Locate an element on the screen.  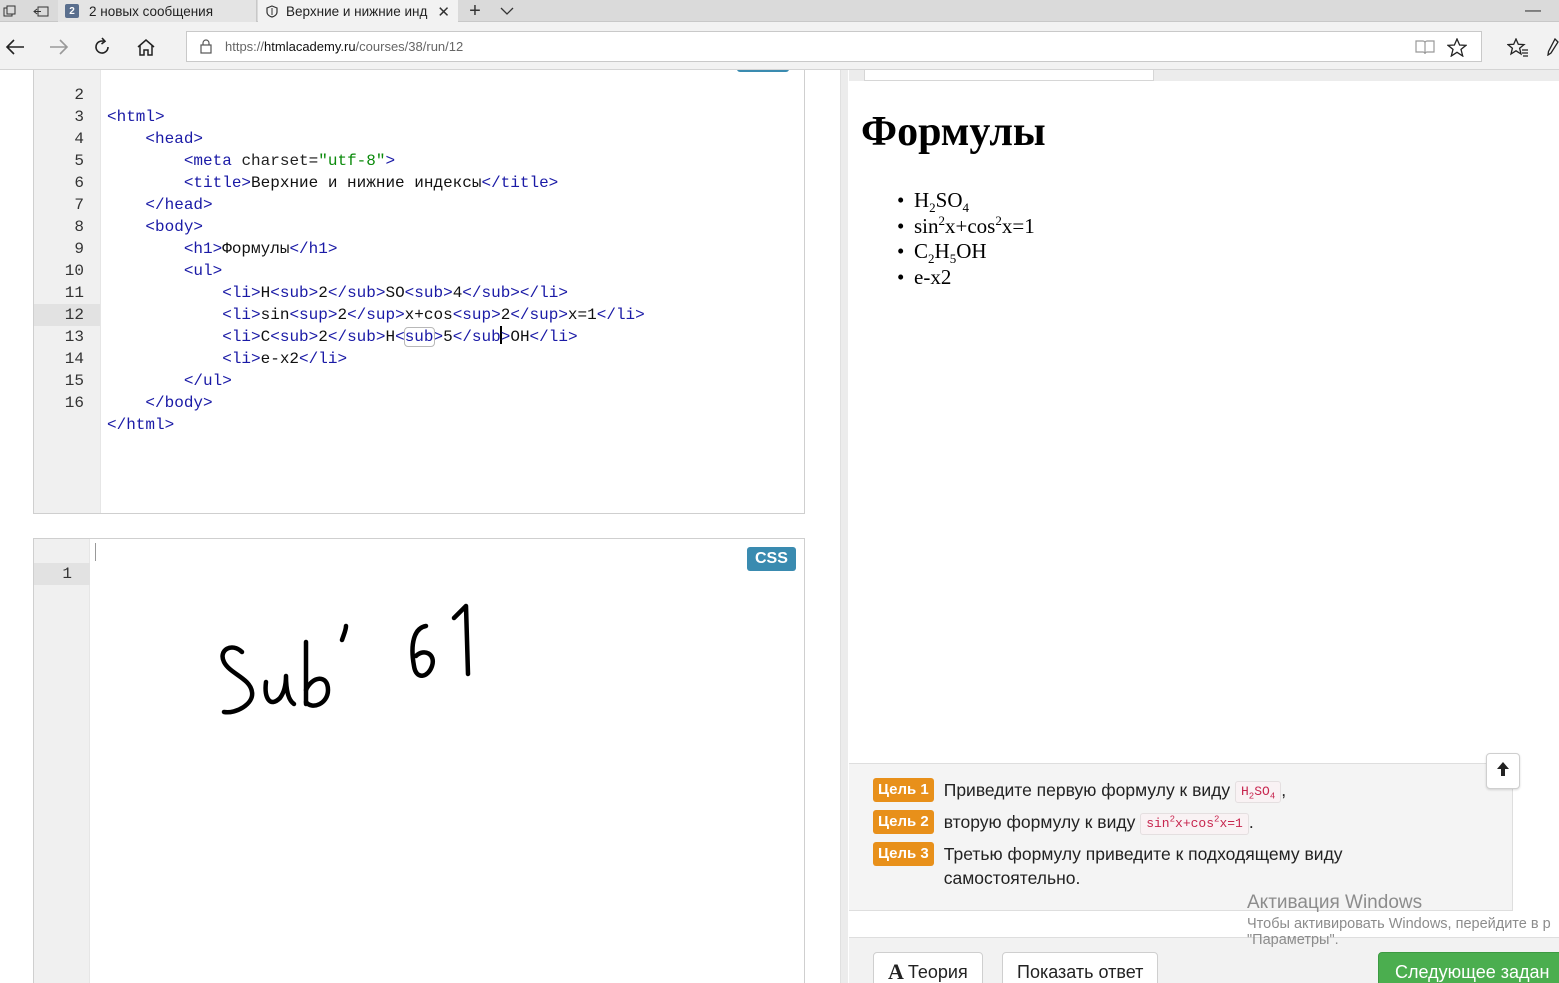
lock-icon is located at coordinates (206, 49).